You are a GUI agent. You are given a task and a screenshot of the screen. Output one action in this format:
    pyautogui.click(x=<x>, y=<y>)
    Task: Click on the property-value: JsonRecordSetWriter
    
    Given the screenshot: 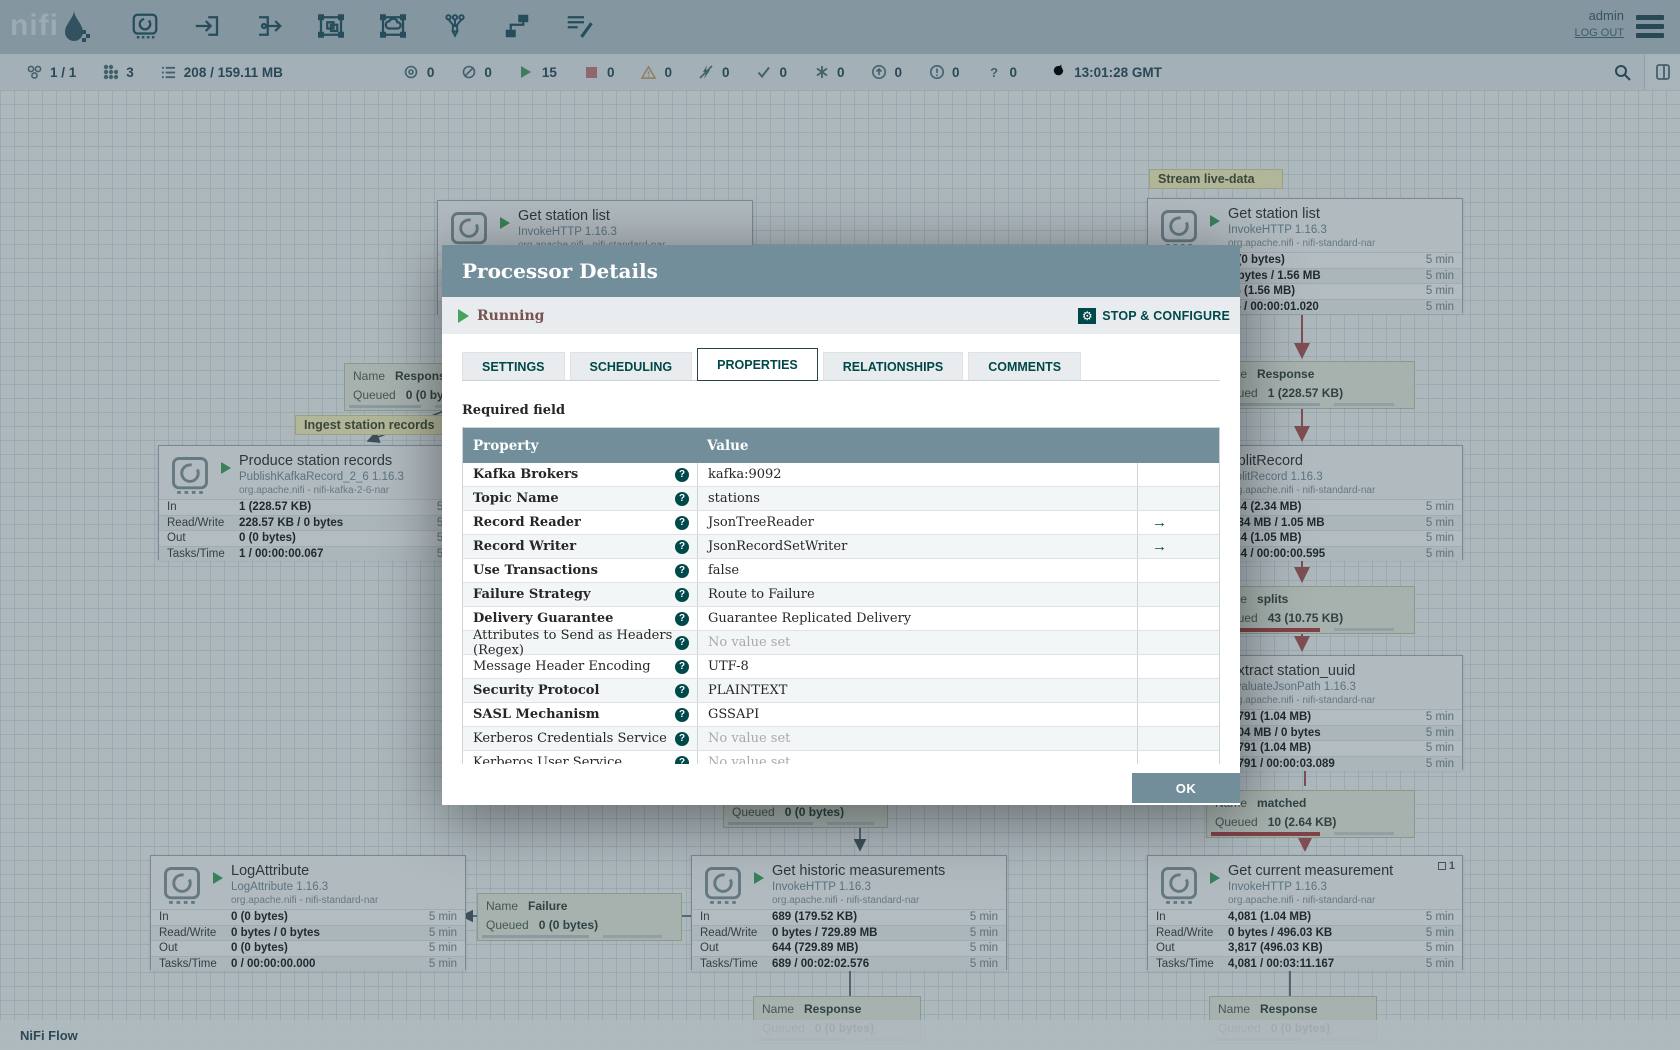 What is the action you would take?
    pyautogui.click(x=917, y=546)
    